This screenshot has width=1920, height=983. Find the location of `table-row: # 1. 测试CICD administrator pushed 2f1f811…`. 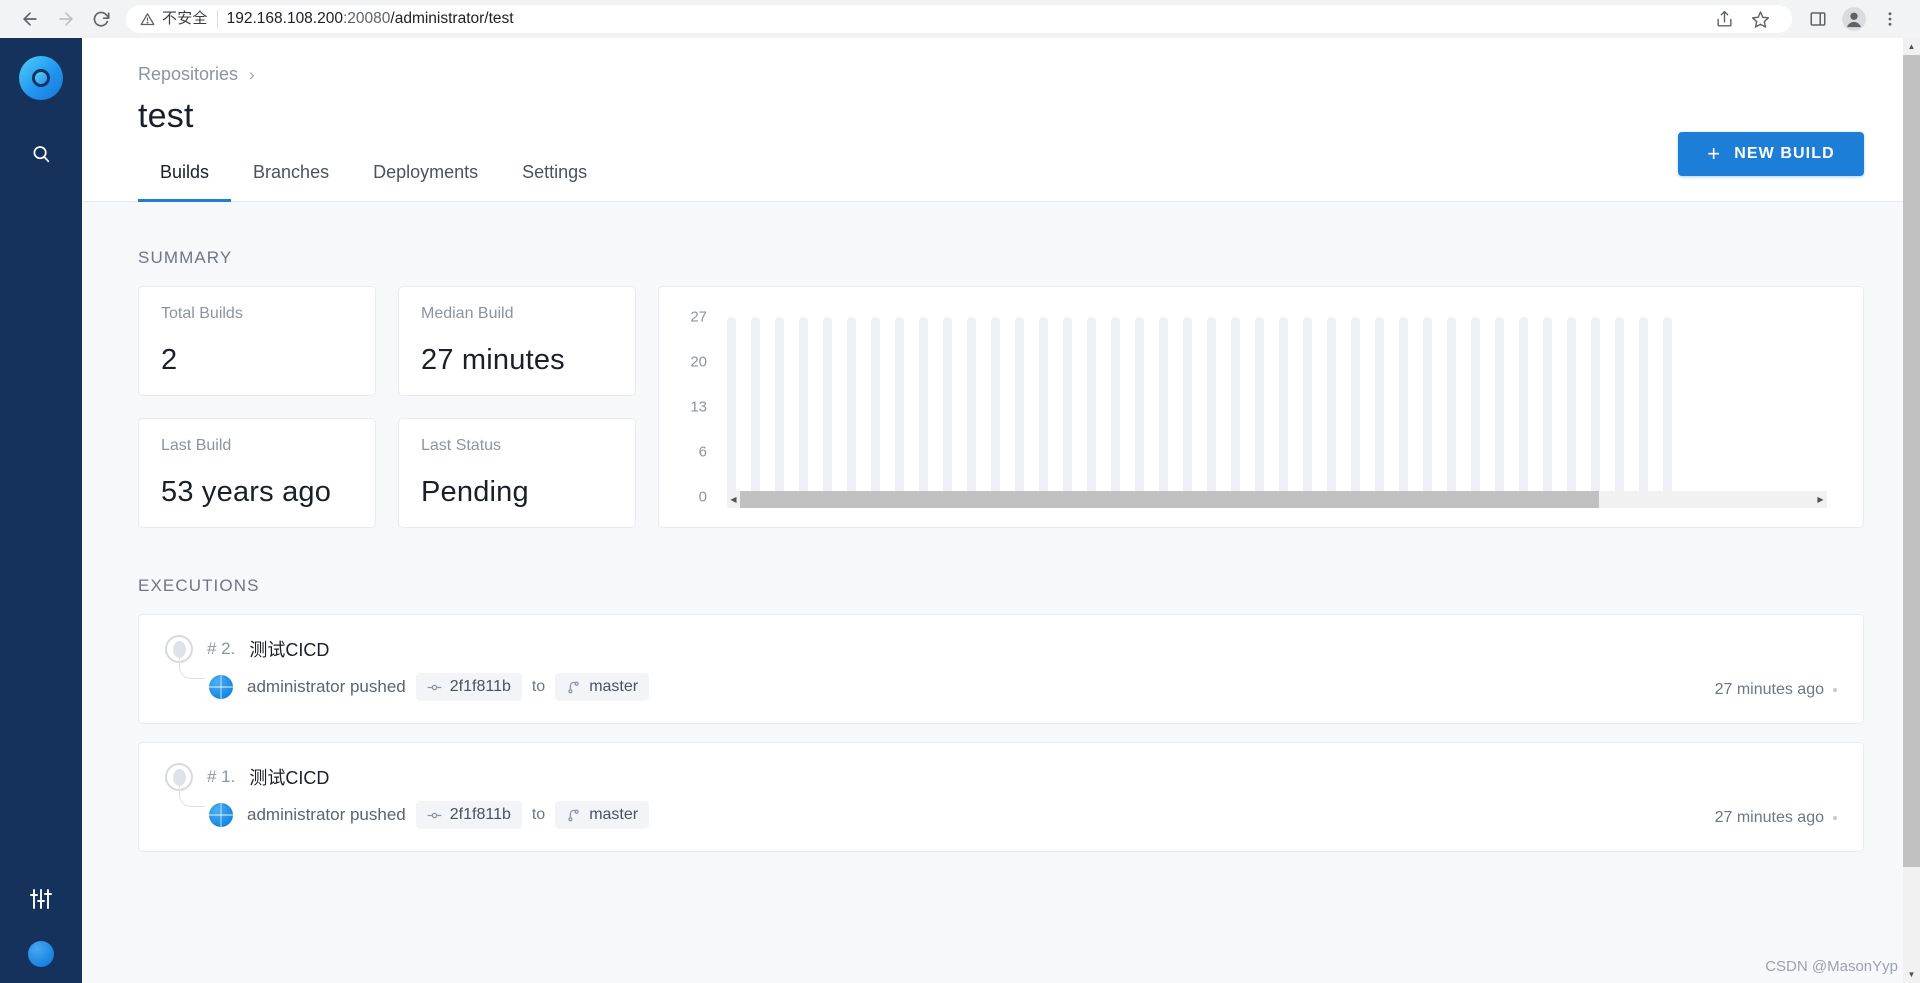

table-row: # 1. 测试CICD administrator pushed 2f1f811… is located at coordinates (1001, 797).